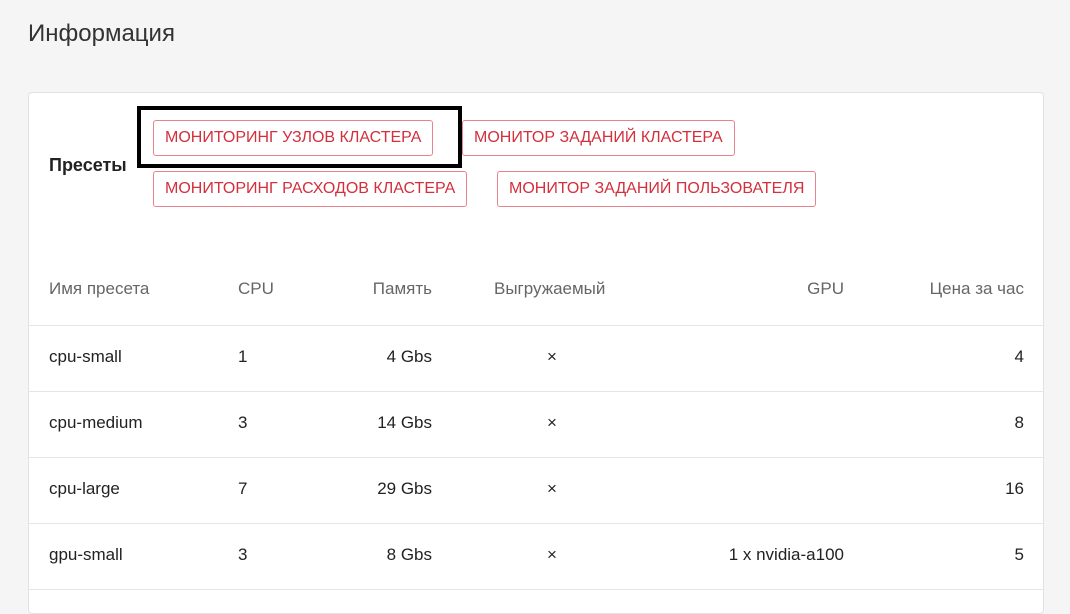 Image resolution: width=1070 pixels, height=614 pixels. What do you see at coordinates (1019, 422) in the screenshot?
I see `price-cell: 8` at bounding box center [1019, 422].